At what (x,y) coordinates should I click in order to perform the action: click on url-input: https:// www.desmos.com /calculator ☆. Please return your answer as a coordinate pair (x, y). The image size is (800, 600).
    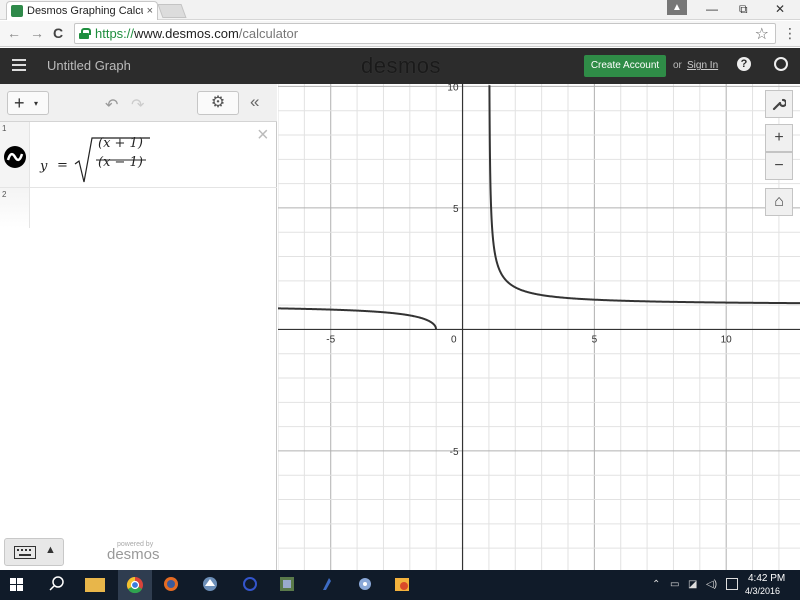
    Looking at the image, I should click on (425, 33).